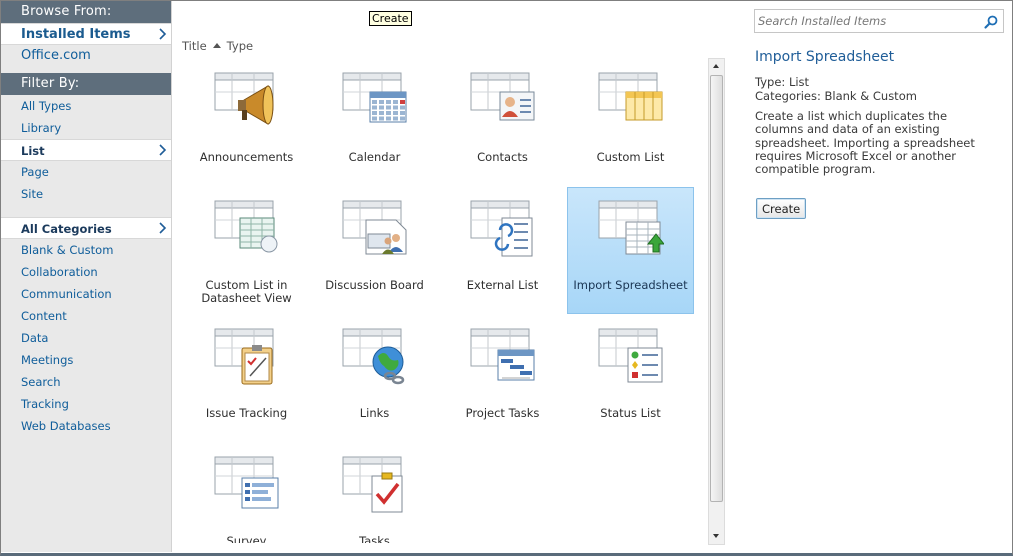  Describe the element at coordinates (373, 356) in the screenshot. I see `globe-link-icon` at that location.